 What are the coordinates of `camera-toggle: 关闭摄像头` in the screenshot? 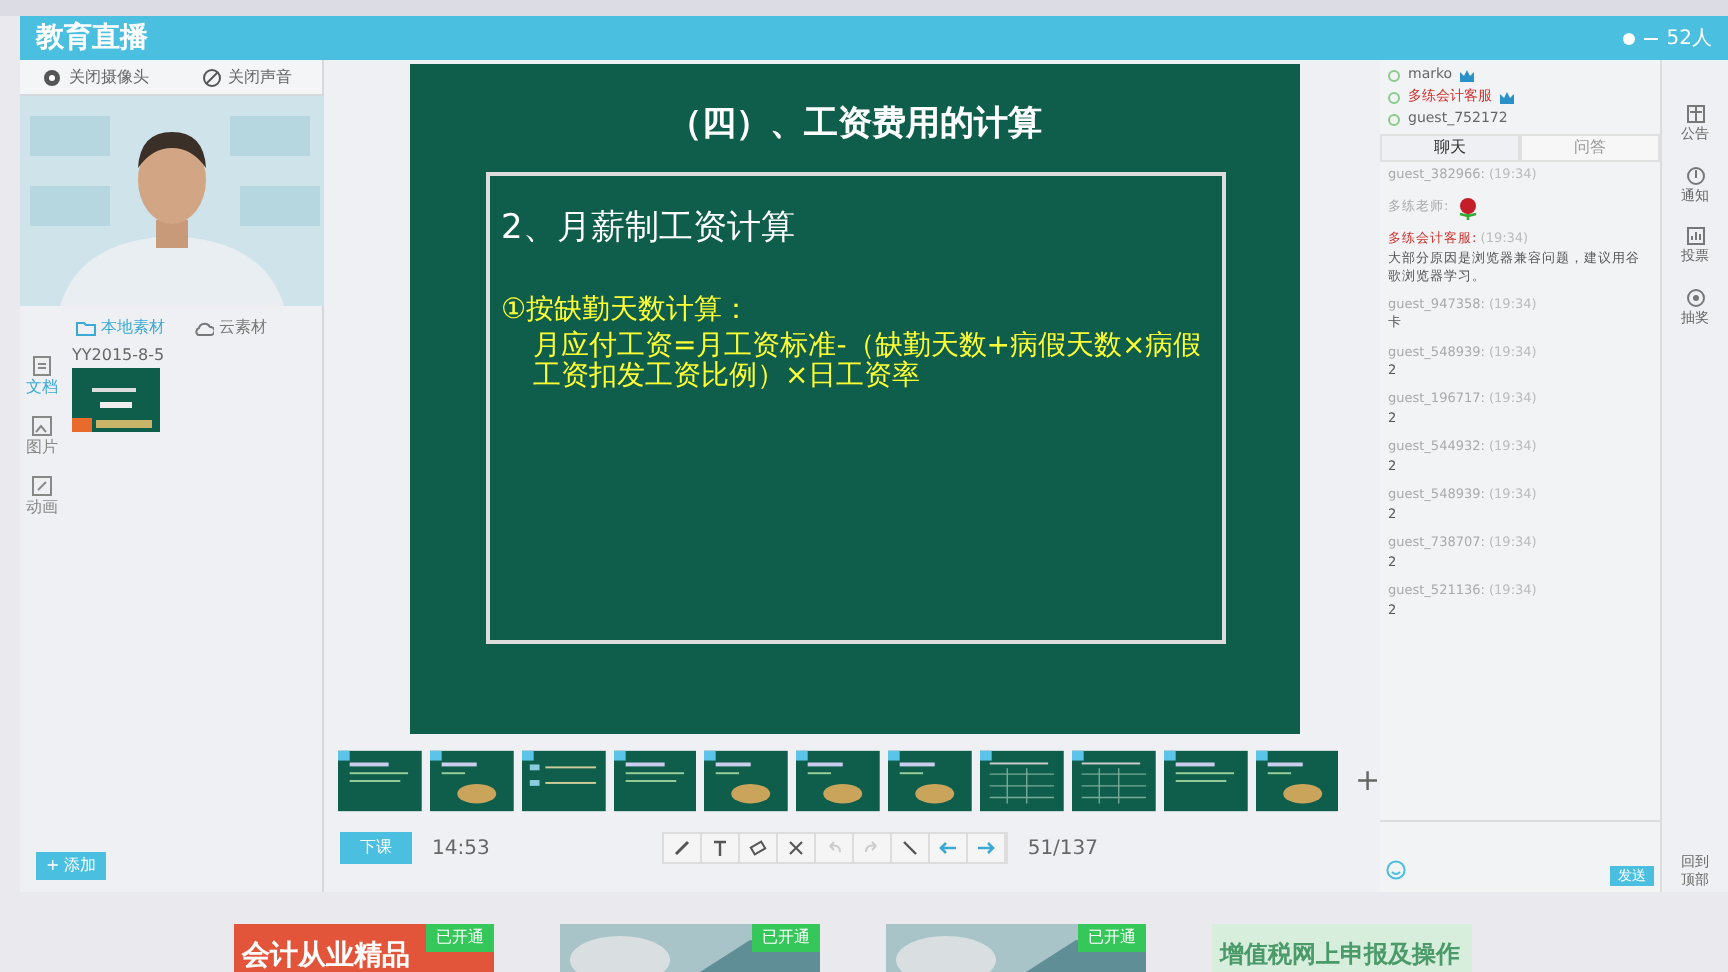 It's located at (95, 77).